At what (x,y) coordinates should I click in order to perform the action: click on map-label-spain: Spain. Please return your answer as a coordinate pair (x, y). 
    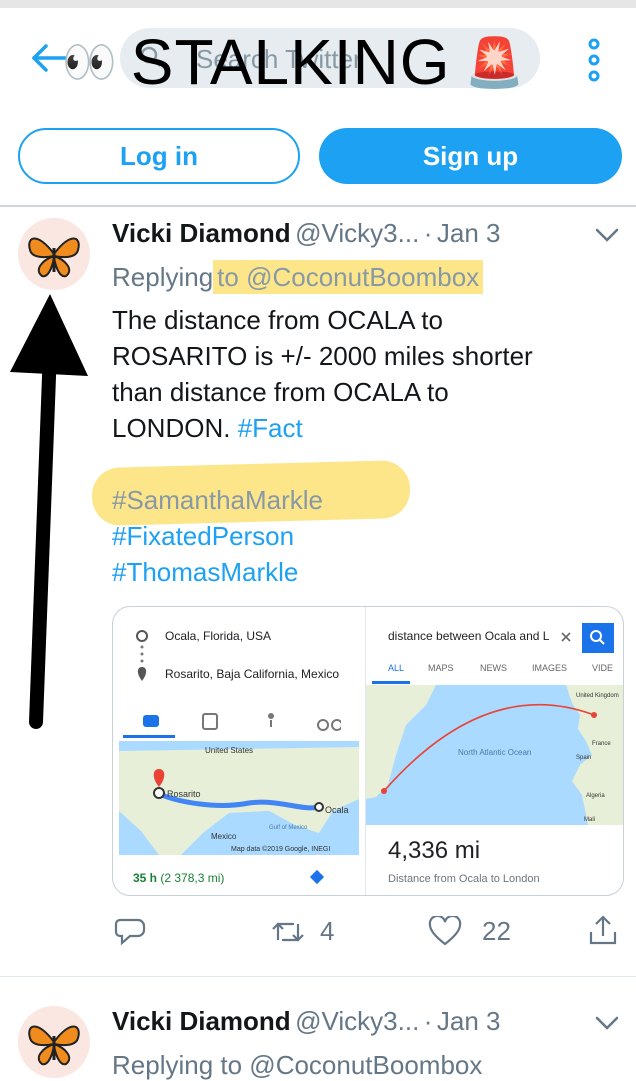
    Looking at the image, I should click on (583, 758).